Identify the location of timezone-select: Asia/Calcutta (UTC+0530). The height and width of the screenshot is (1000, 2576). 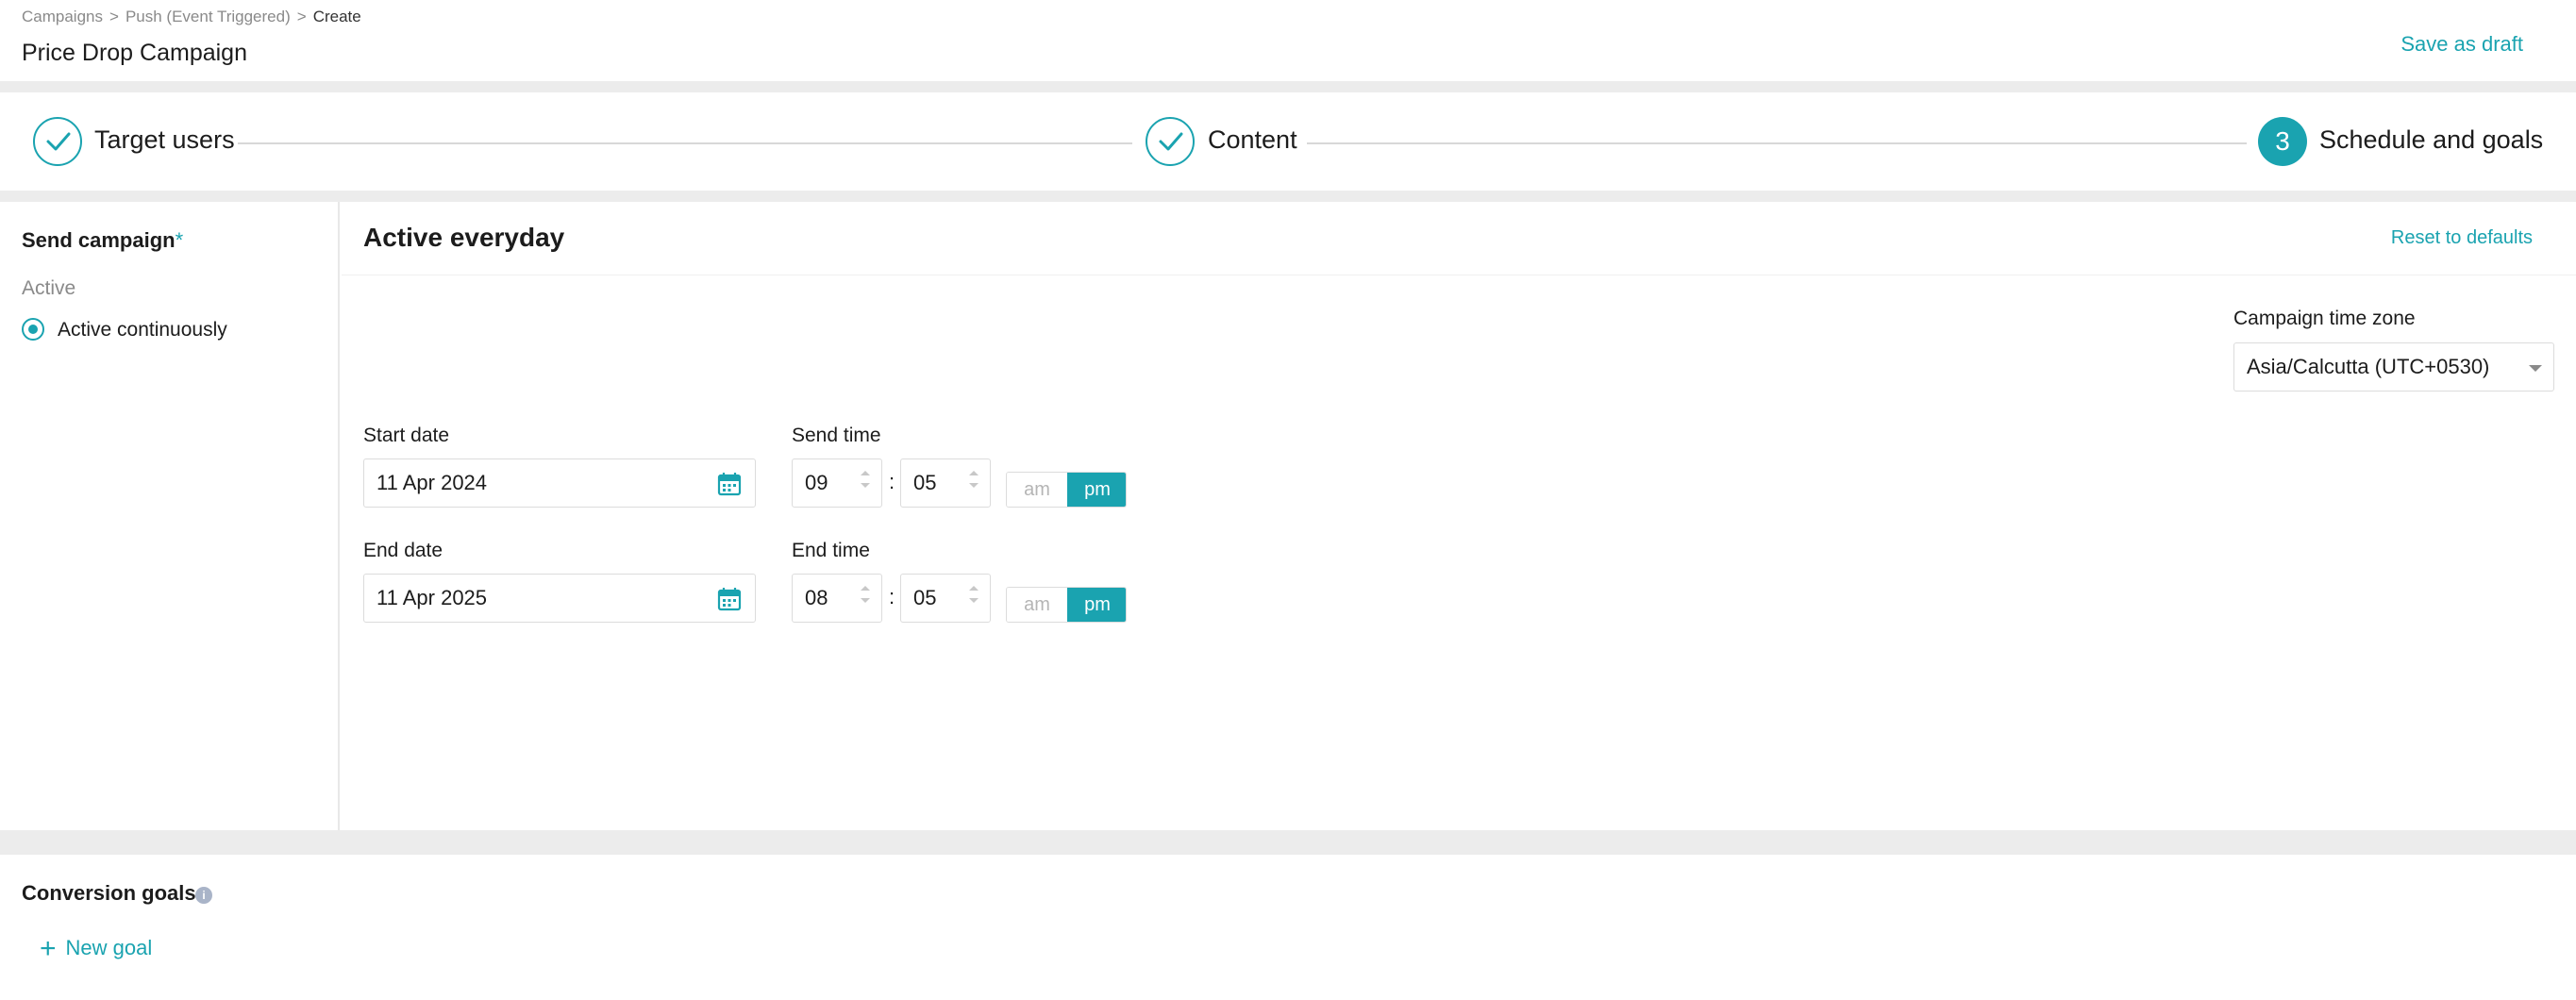
(2393, 367).